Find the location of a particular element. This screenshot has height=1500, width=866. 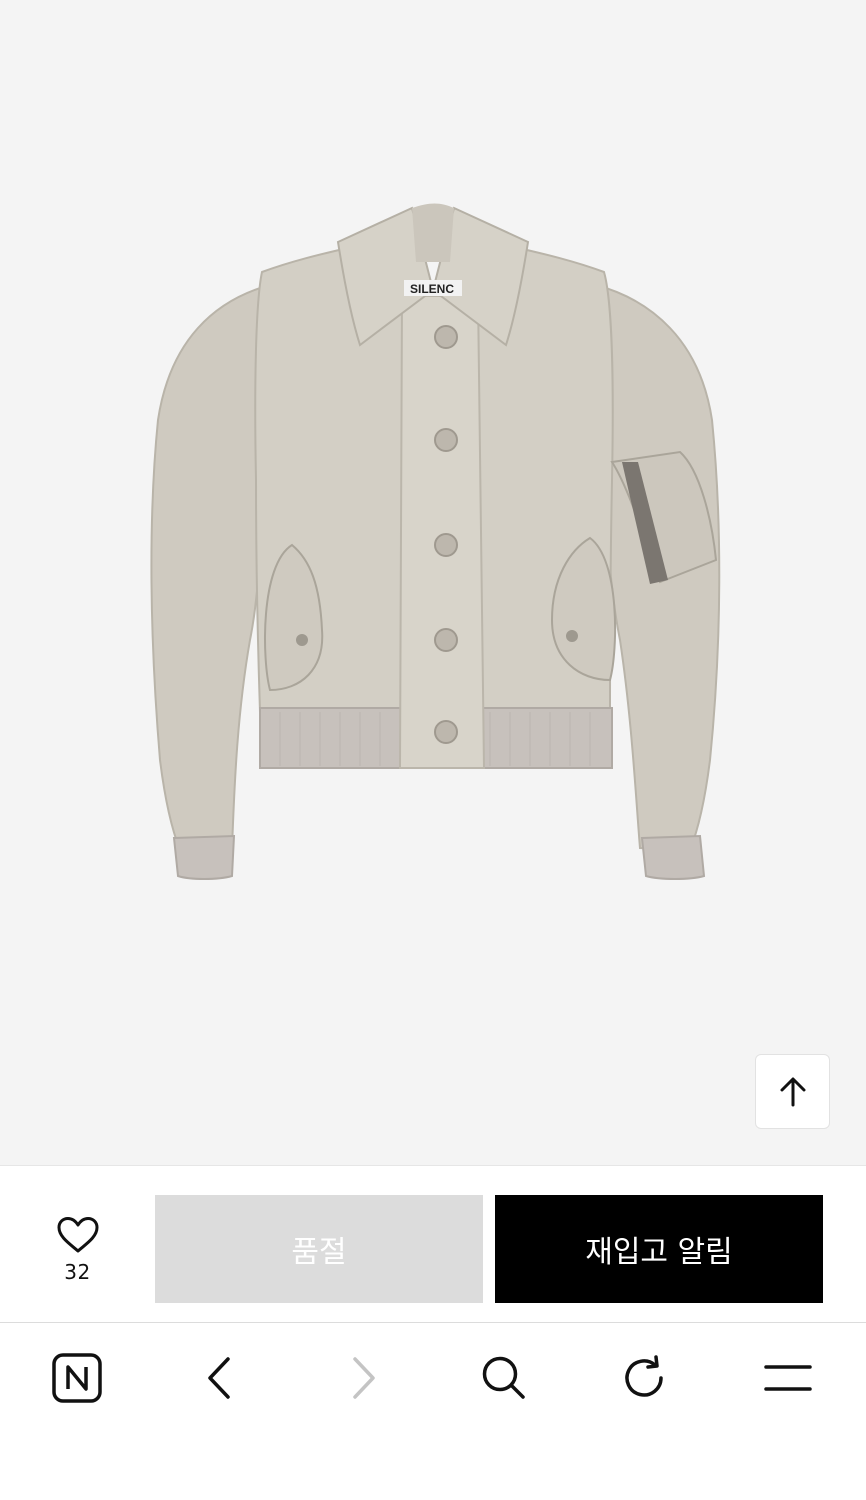

back-icon is located at coordinates (219, 1378).